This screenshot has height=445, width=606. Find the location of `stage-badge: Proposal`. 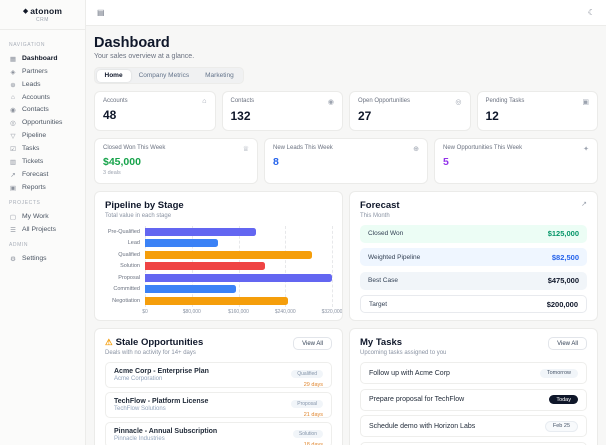

stage-badge: Proposal is located at coordinates (307, 404).